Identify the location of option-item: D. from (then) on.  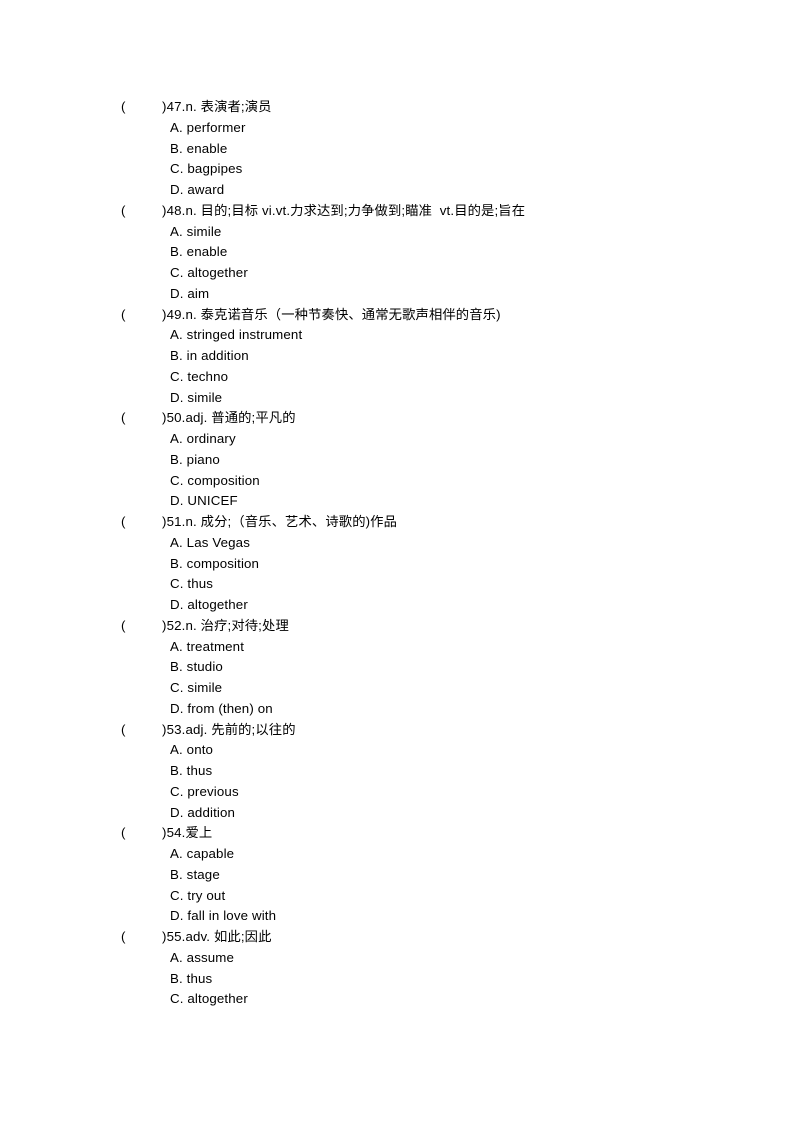
(397, 709).